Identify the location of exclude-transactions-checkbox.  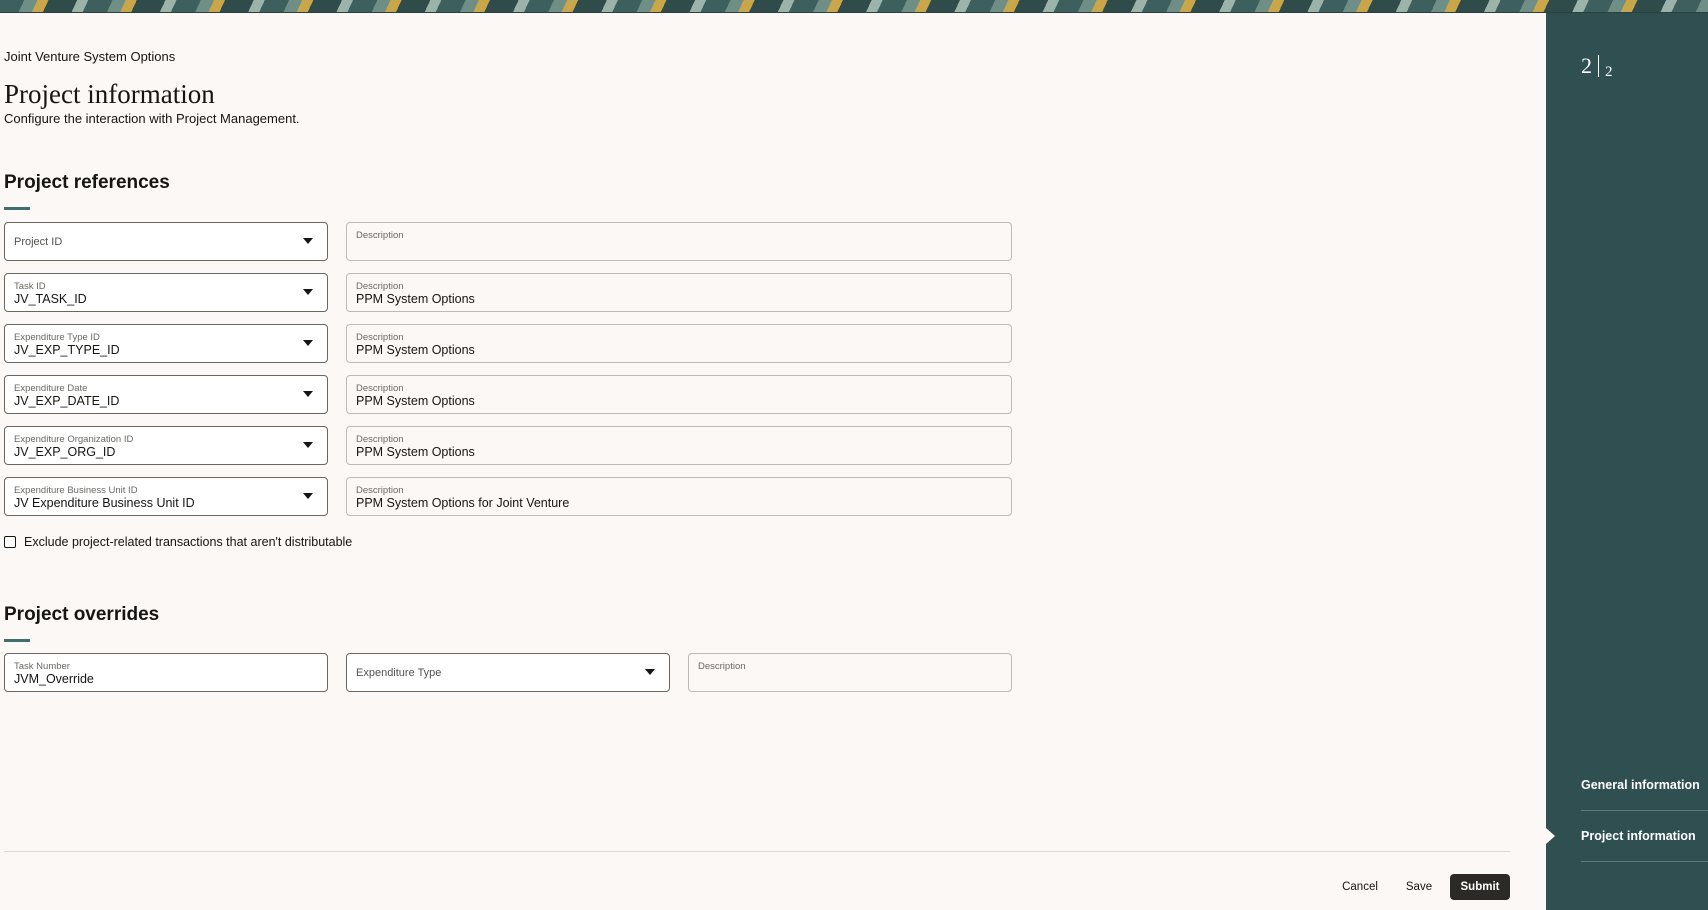
(10, 542).